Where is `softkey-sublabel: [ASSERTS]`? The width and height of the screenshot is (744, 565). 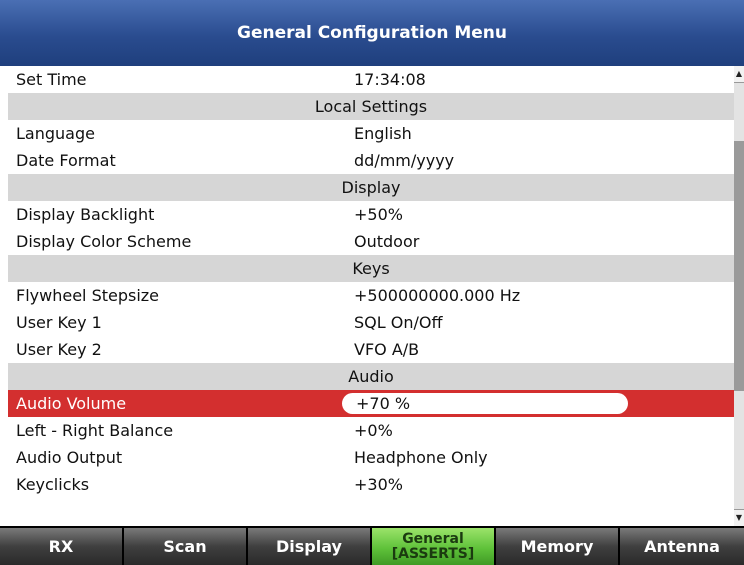 softkey-sublabel: [ASSERTS] is located at coordinates (433, 553).